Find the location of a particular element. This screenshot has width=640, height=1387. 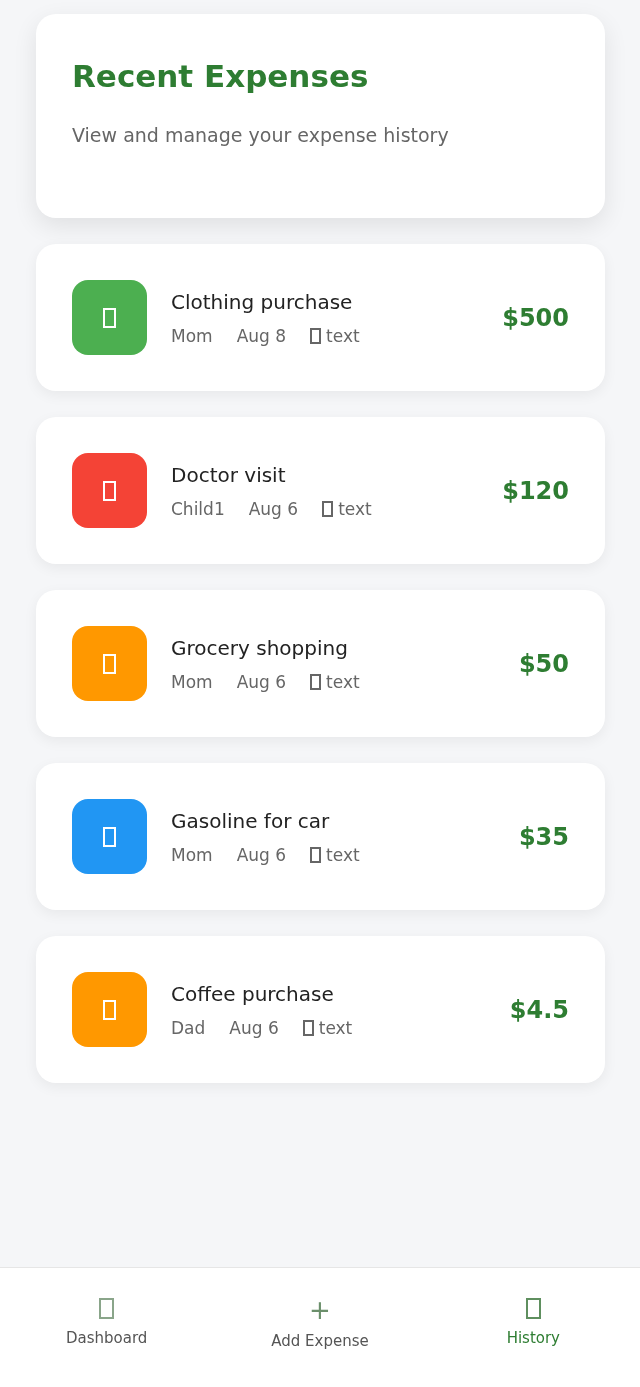

expense-title: Clothing purchase is located at coordinates (262, 301).